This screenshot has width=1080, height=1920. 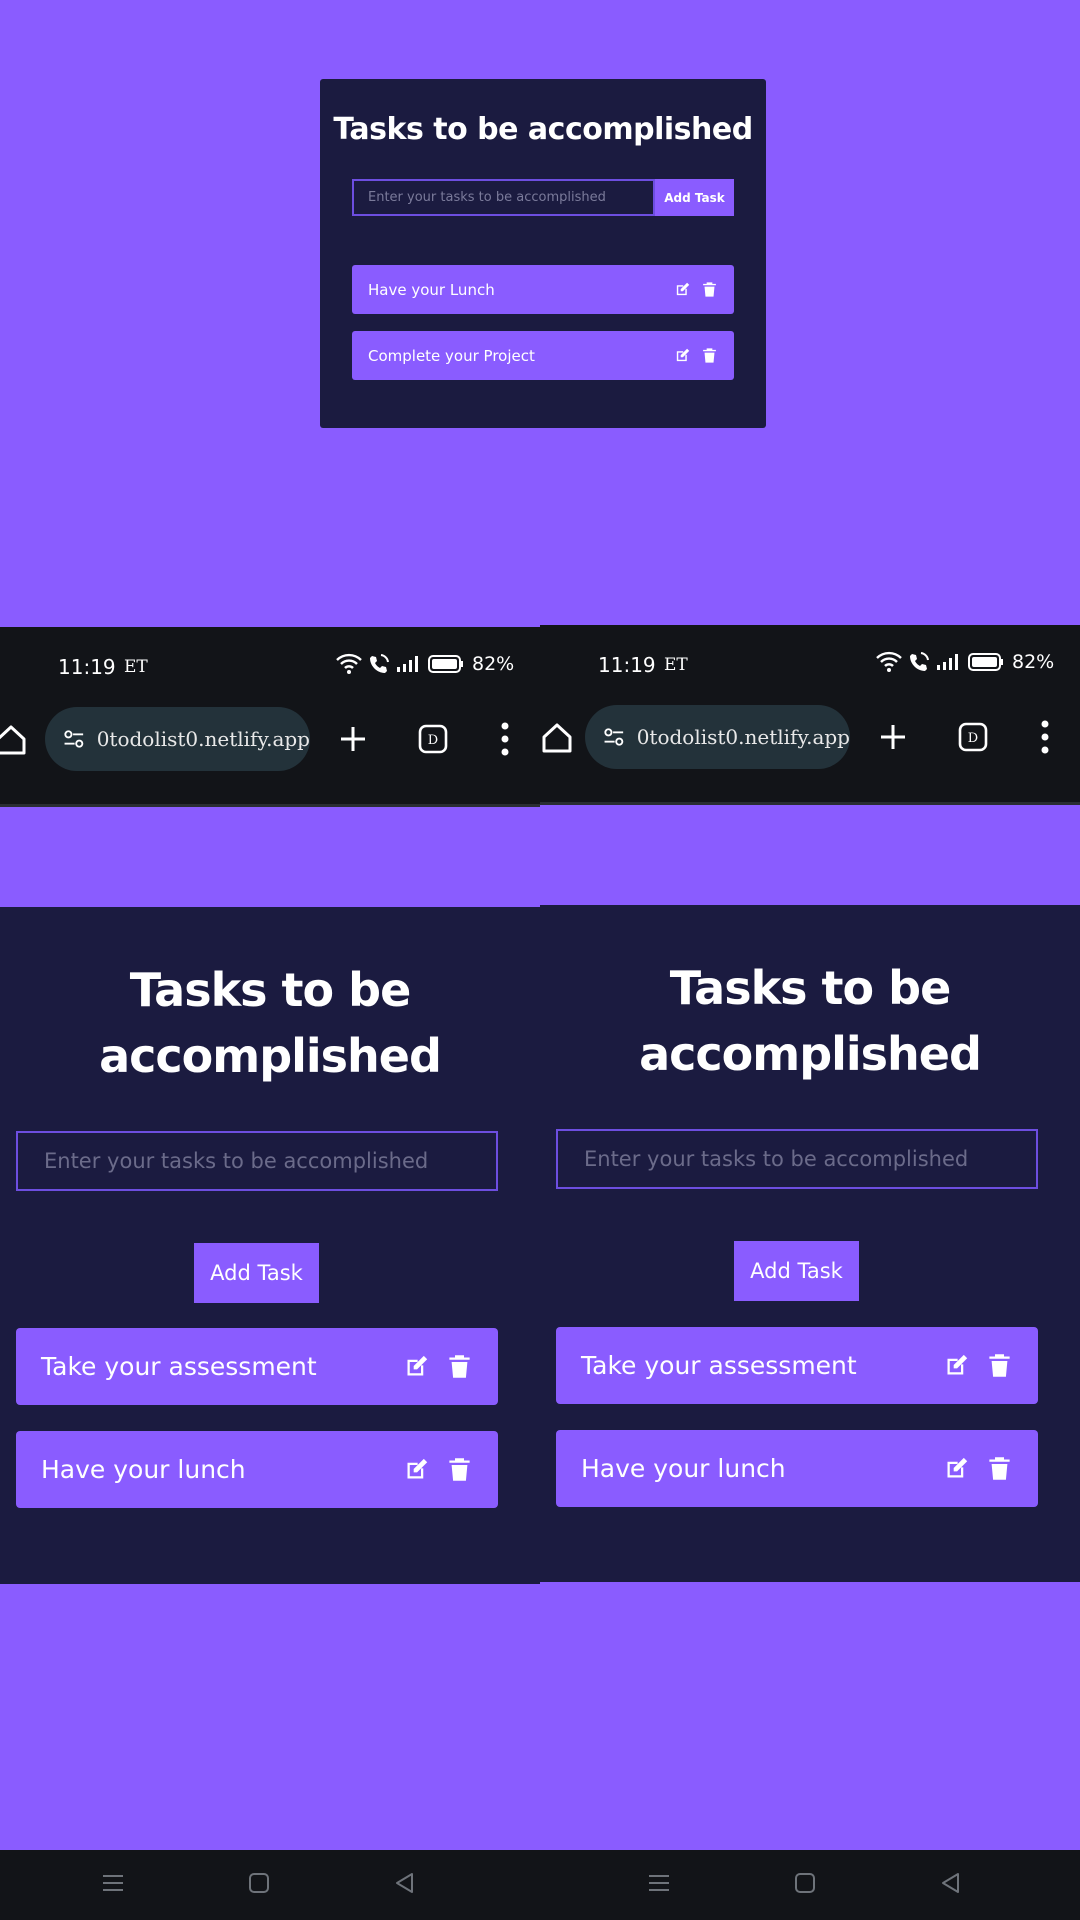 I want to click on task-item: Complete your Project, so click(x=543, y=355).